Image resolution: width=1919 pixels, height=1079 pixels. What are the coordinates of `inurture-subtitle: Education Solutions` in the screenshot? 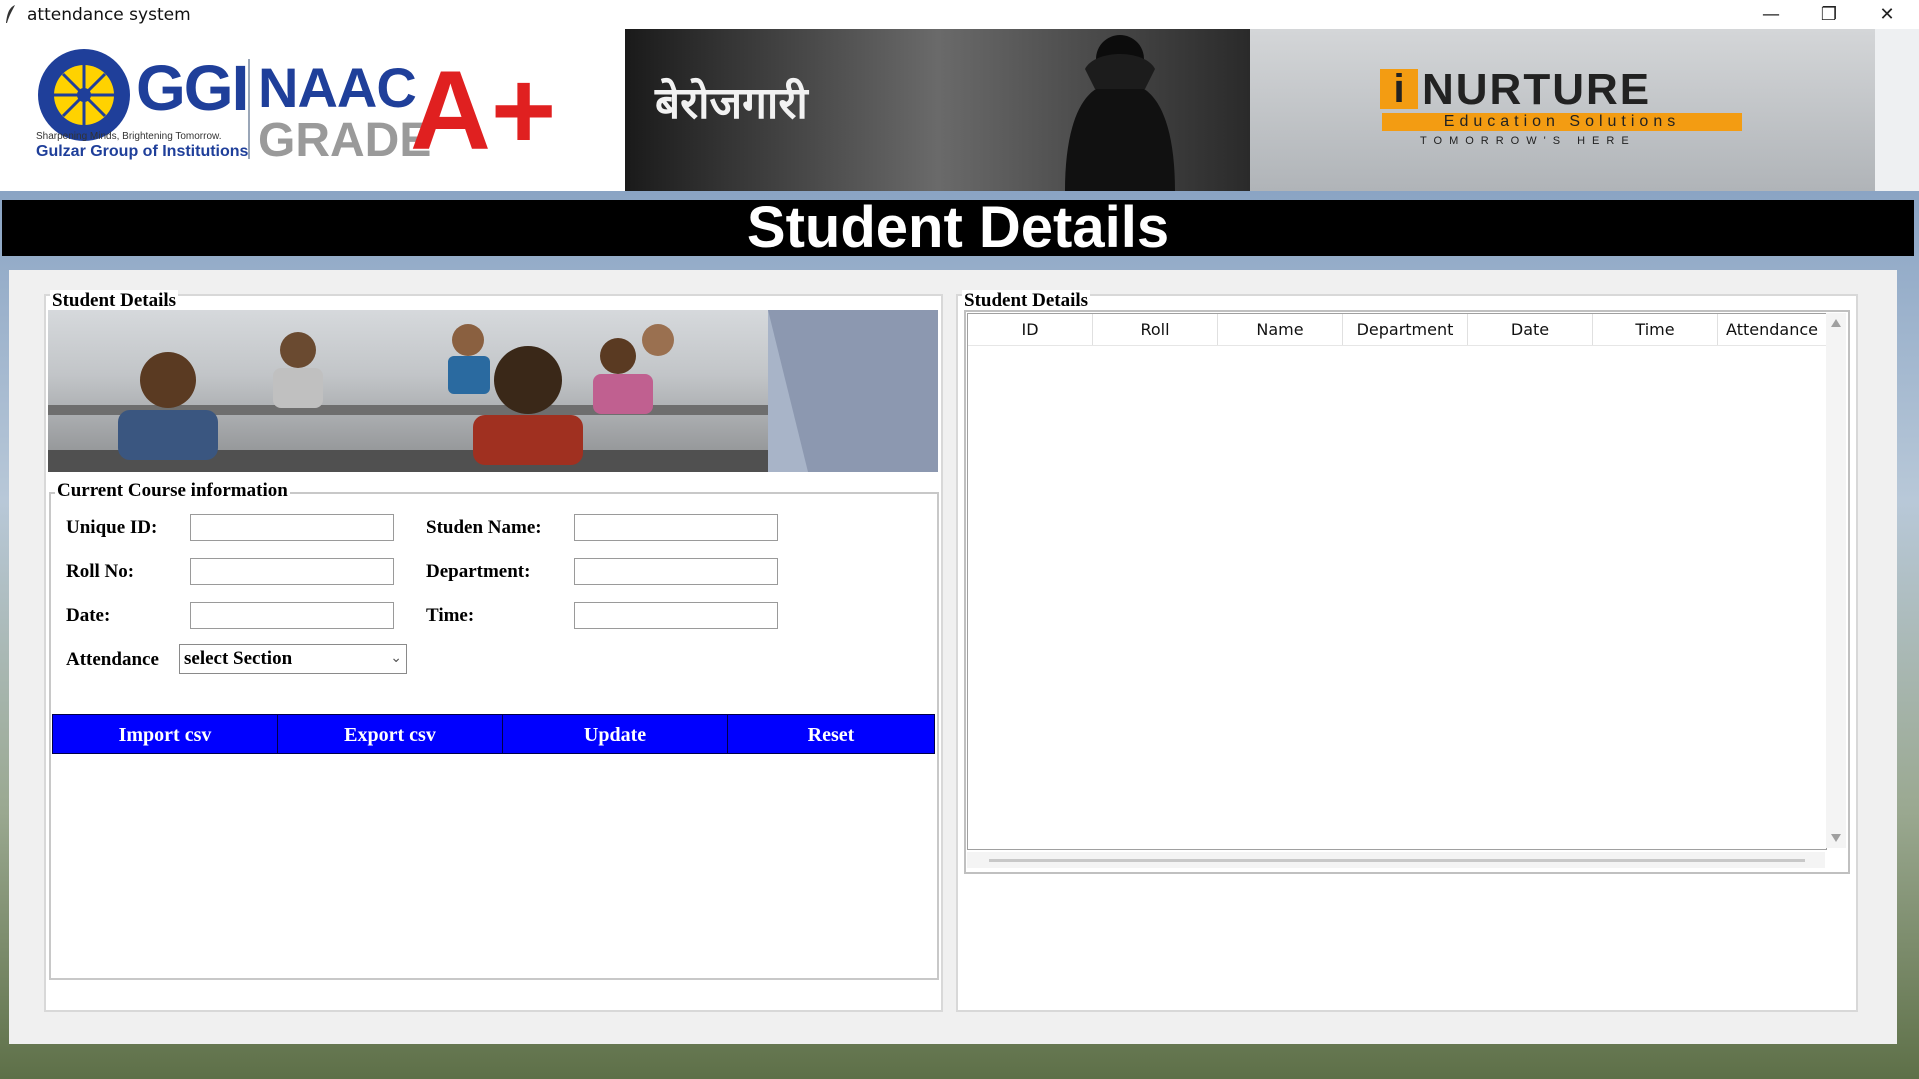 It's located at (1562, 122).